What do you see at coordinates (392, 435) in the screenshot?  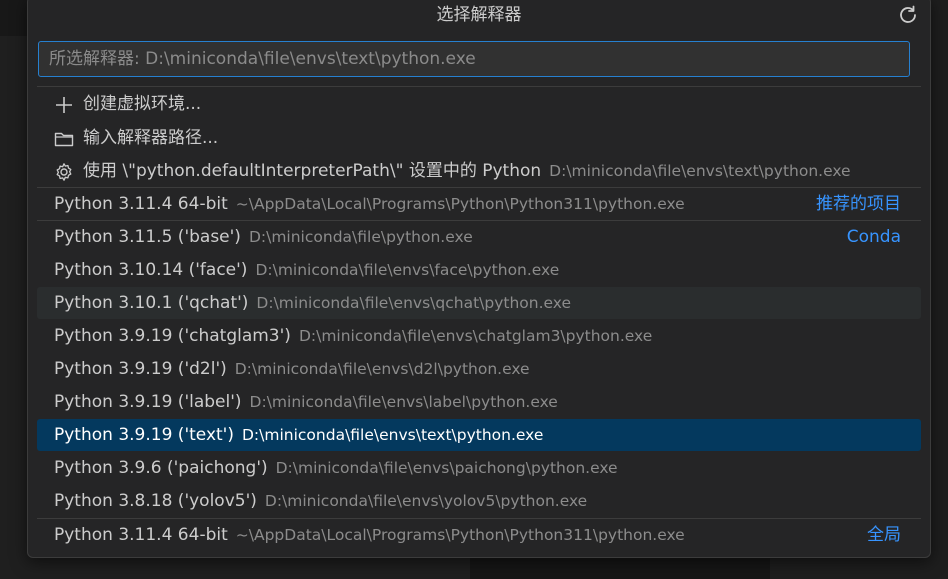 I see `interpreter-path: D:\miniconda\file\envs\text\python.exe` at bounding box center [392, 435].